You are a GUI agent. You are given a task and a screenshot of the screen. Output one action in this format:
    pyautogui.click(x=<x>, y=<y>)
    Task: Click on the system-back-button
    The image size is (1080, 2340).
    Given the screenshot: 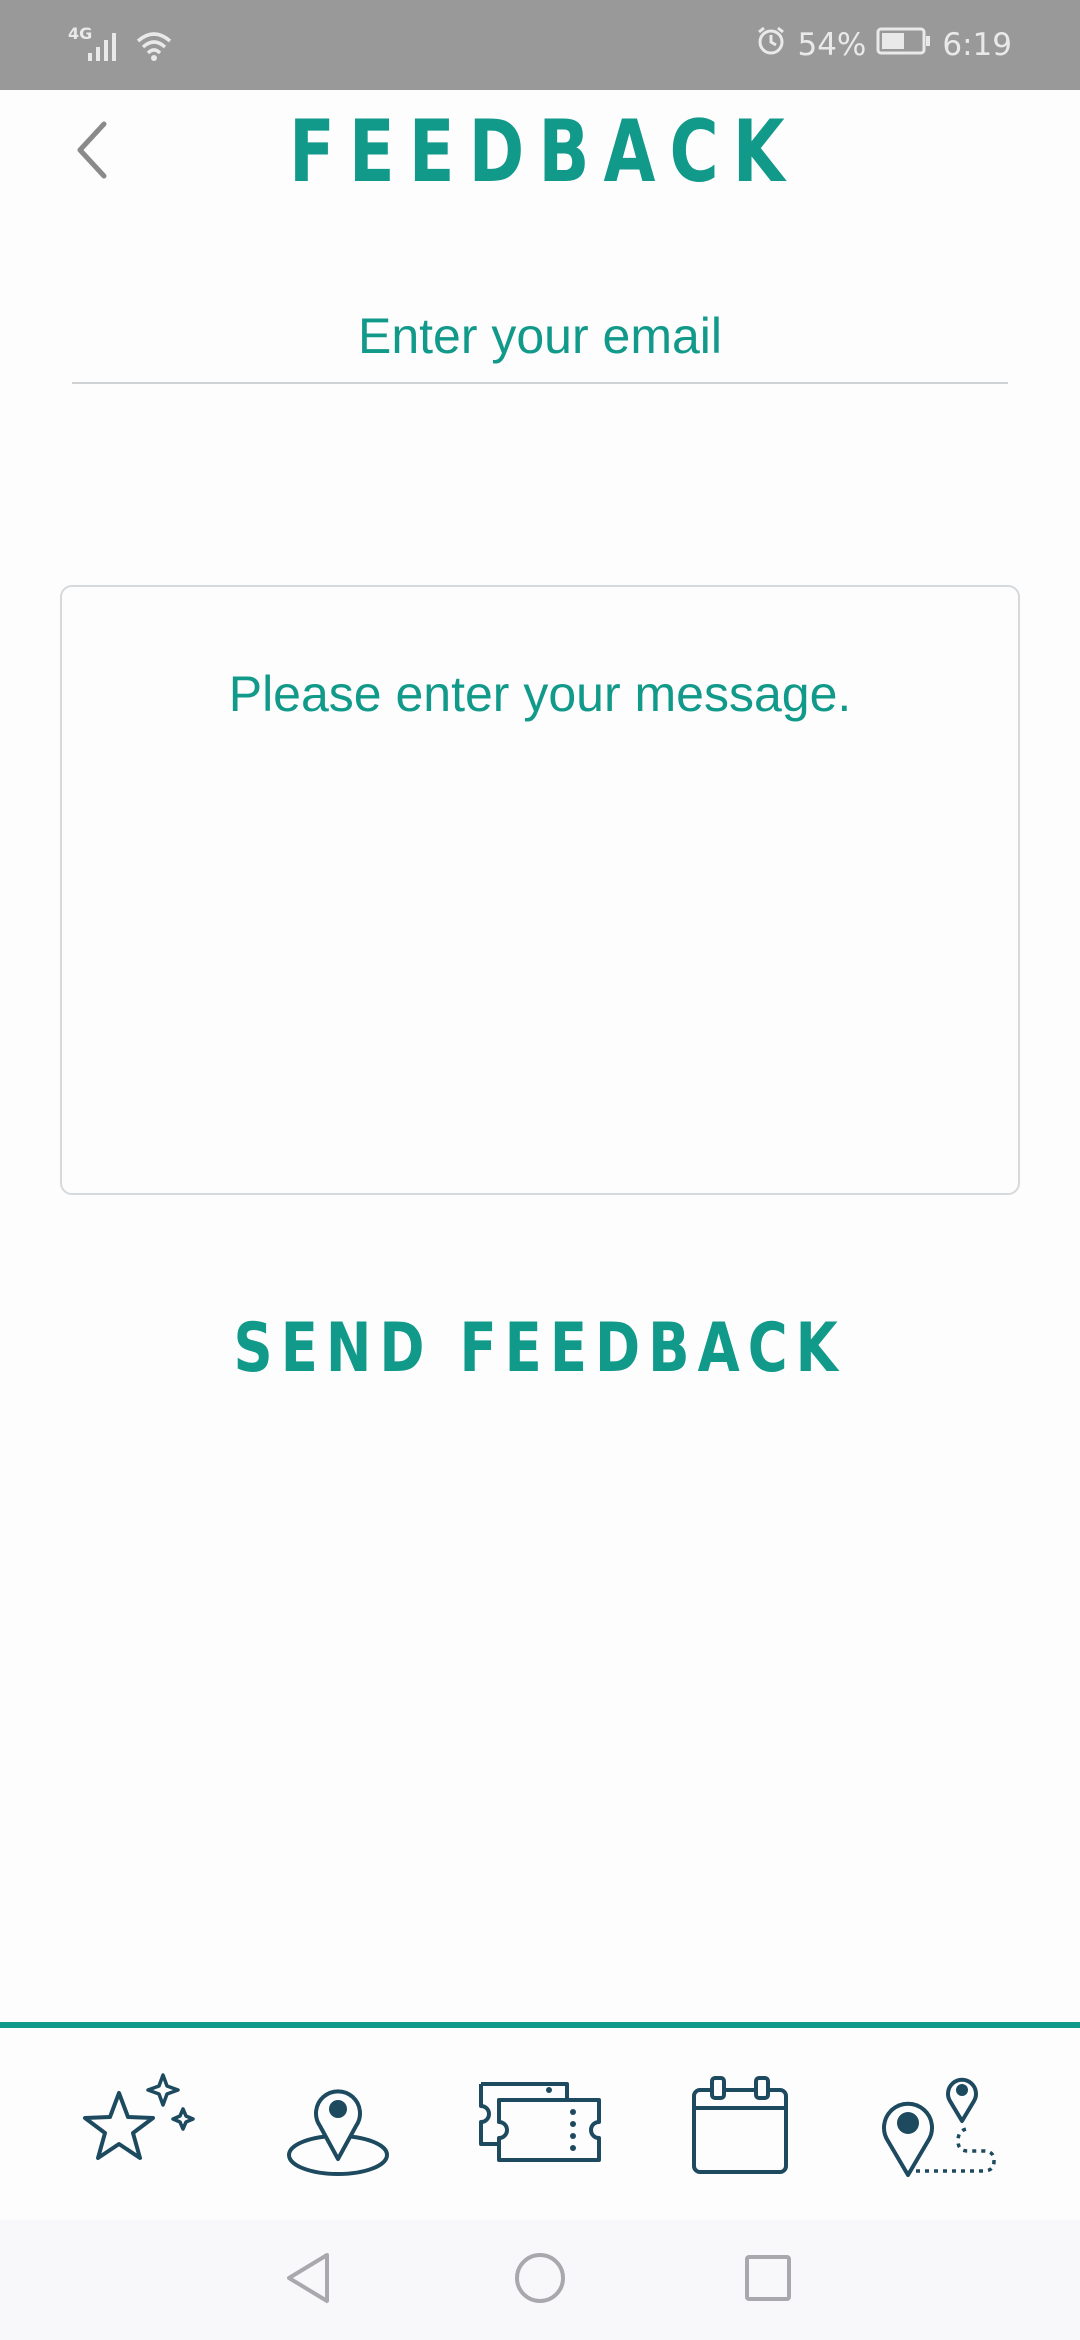 What is the action you would take?
    pyautogui.click(x=308, y=2280)
    